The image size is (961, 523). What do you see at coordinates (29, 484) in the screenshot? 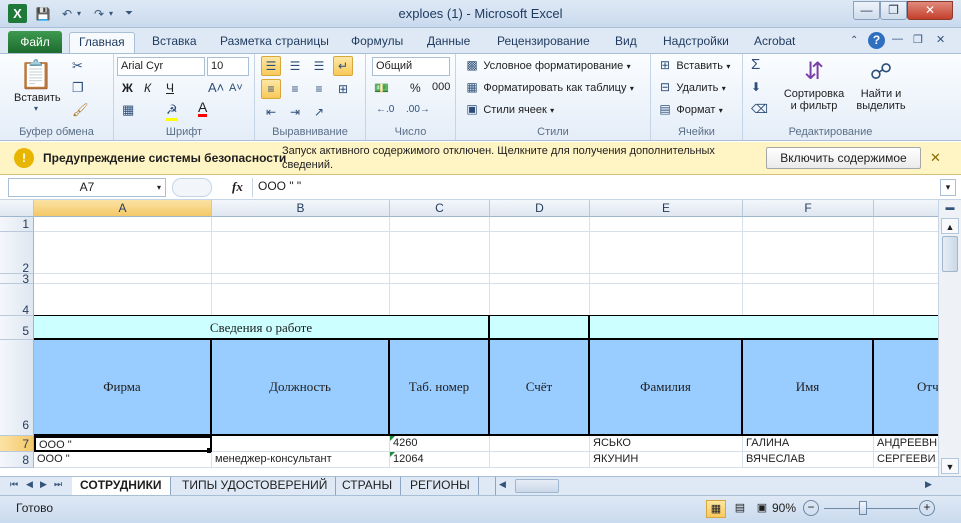
I see `prev-sheet-icon: ◀` at bounding box center [29, 484].